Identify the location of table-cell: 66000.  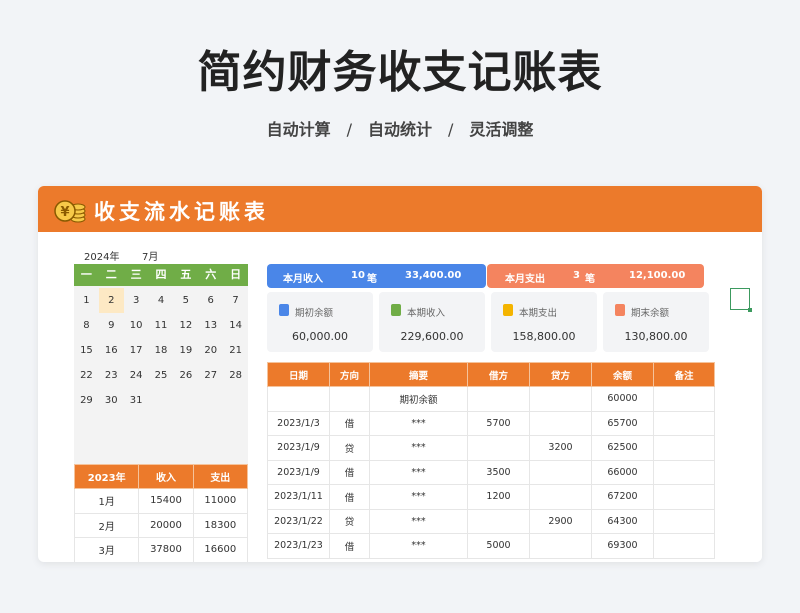
(622, 472).